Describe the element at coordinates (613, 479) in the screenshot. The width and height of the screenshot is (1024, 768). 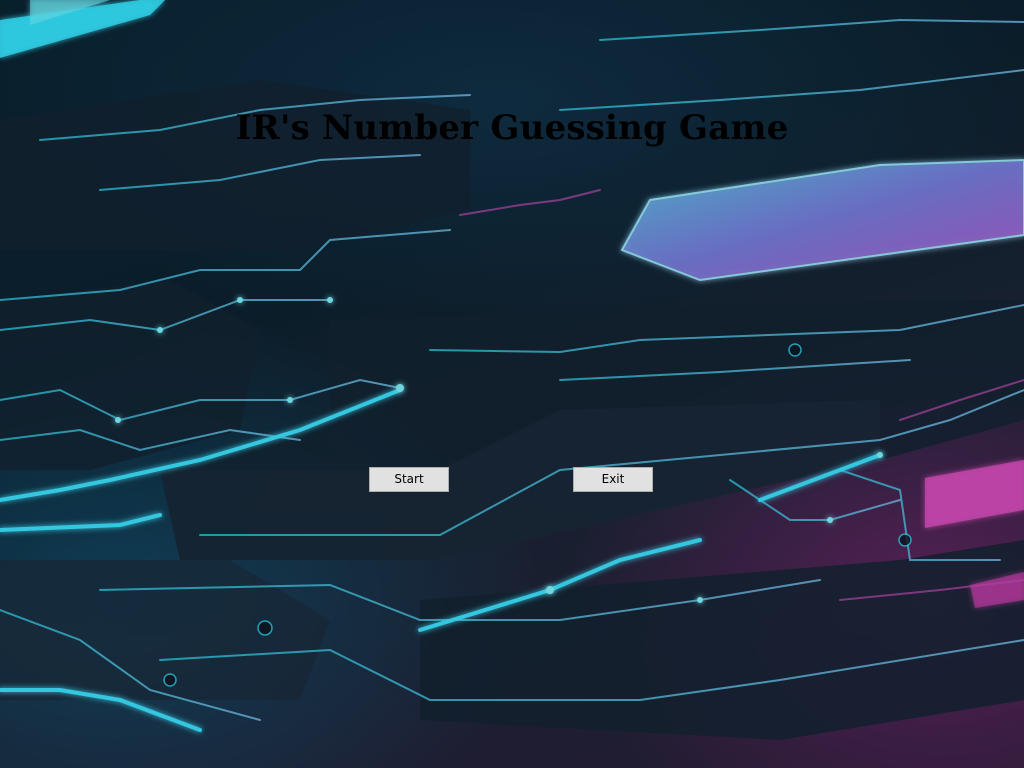
I see `exit-button: Exit` at that location.